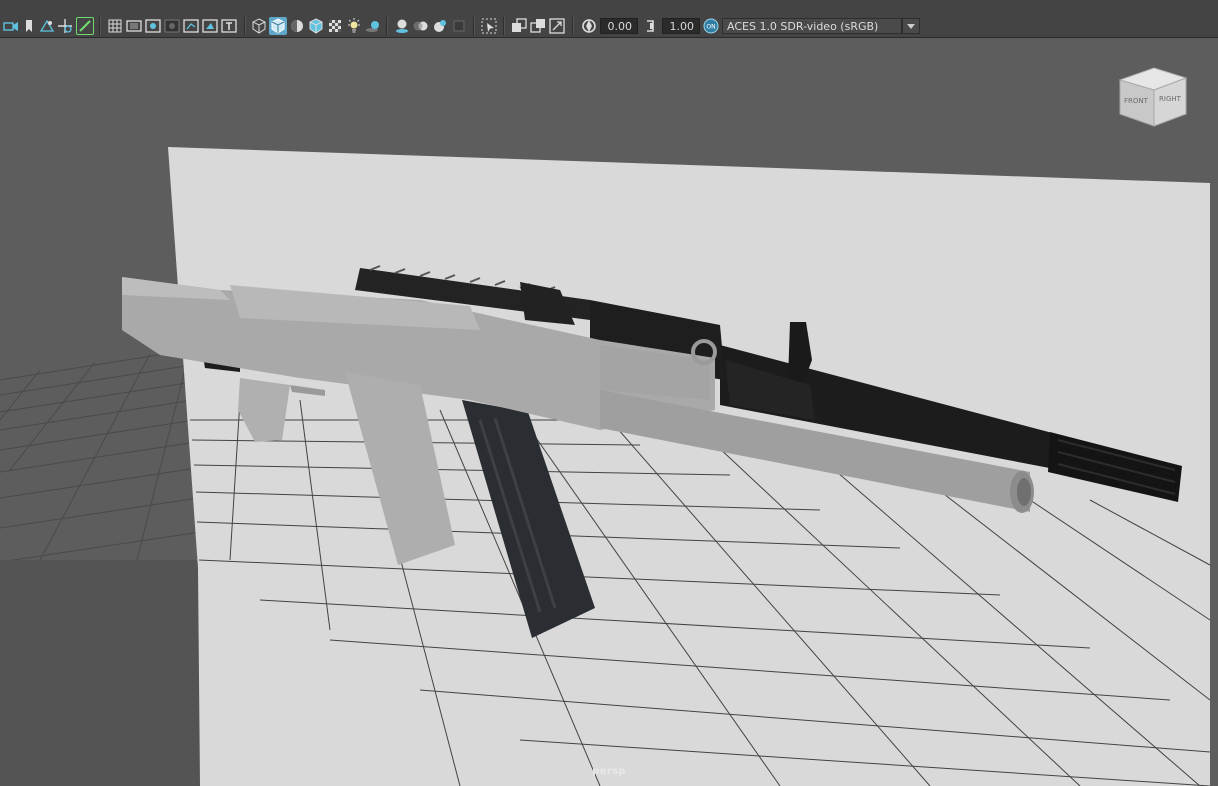  What do you see at coordinates (191, 26) in the screenshot?
I see `field-chart-icon` at bounding box center [191, 26].